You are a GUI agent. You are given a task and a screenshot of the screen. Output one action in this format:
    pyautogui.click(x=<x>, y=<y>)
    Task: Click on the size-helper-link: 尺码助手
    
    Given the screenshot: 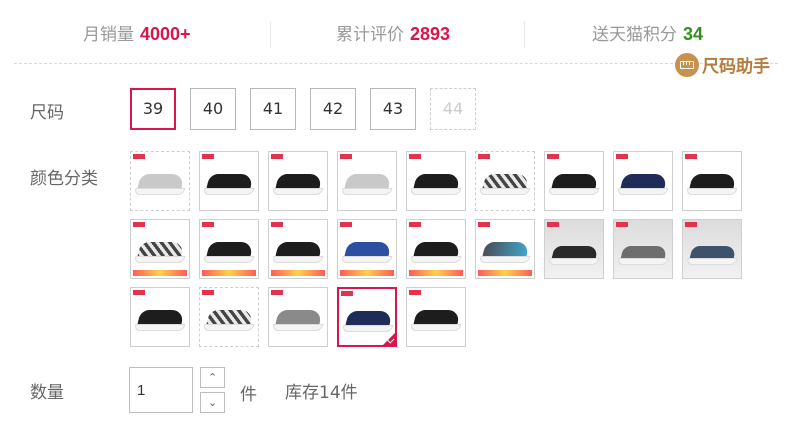 What is the action you would take?
    pyautogui.click(x=722, y=65)
    